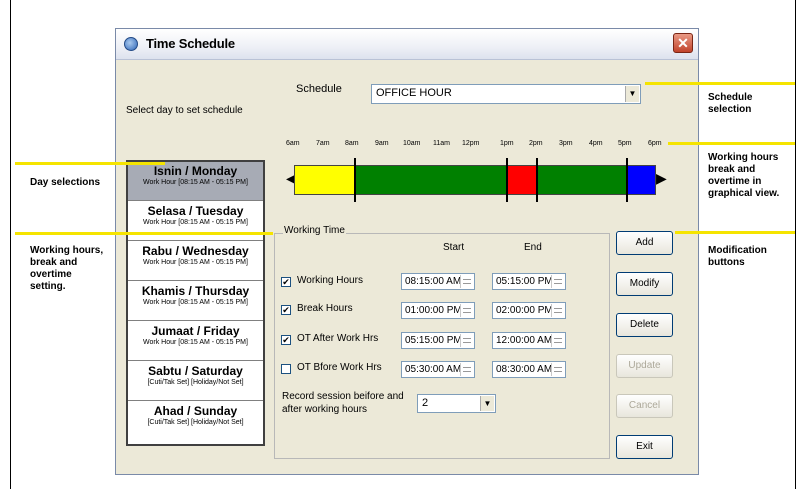  I want to click on time-value: 08:30:00 AM, so click(524, 369).